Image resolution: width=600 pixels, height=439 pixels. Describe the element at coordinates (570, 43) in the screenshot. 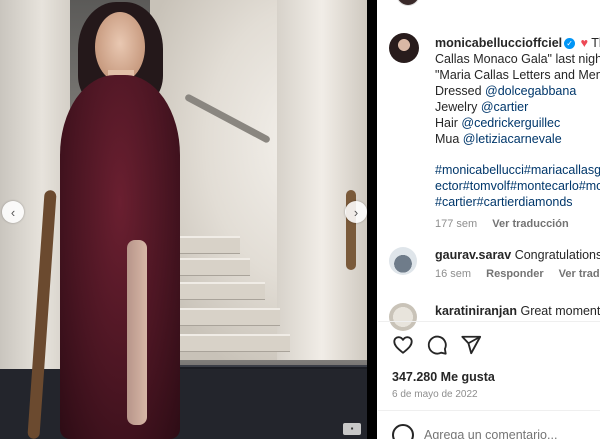

I see `verified-badge-icon: ✓` at that location.